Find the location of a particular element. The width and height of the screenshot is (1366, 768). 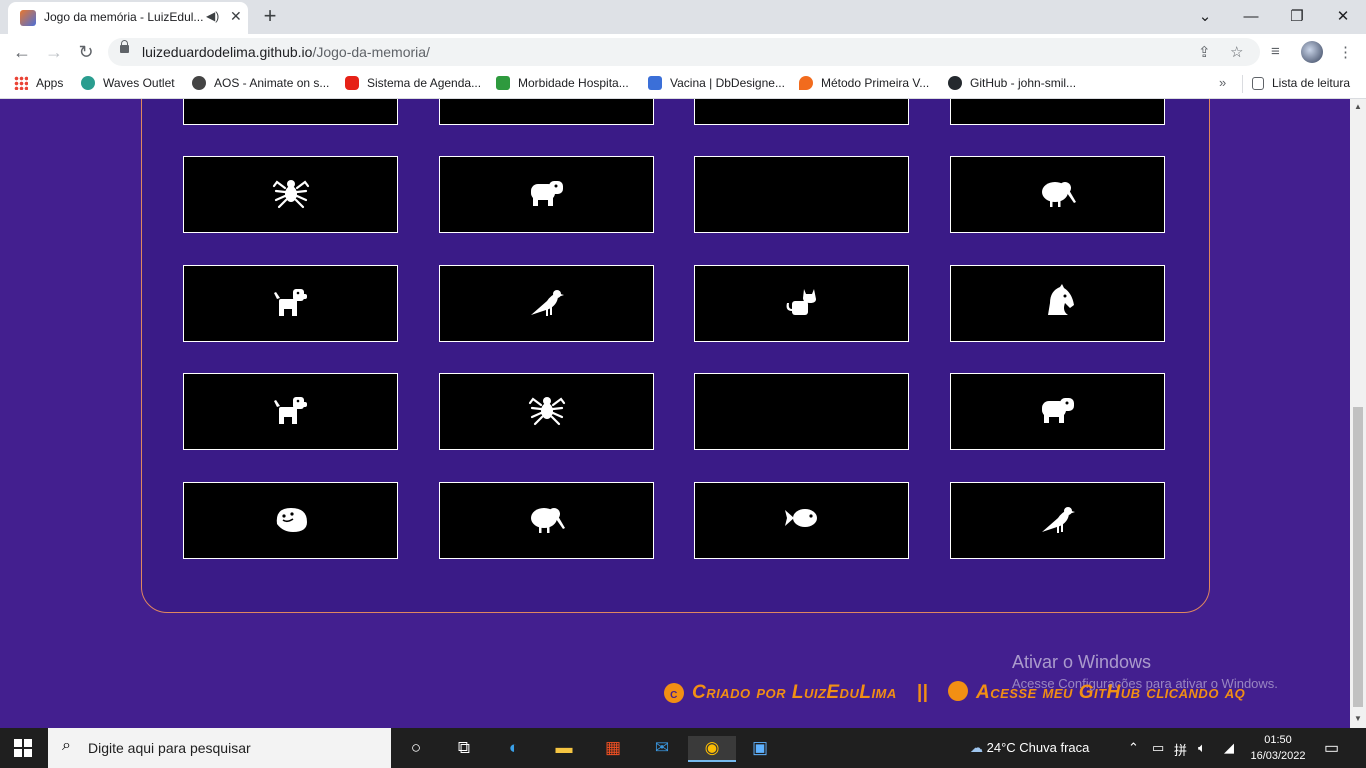

edge-browser-icon: ◐ is located at coordinates (514, 748).